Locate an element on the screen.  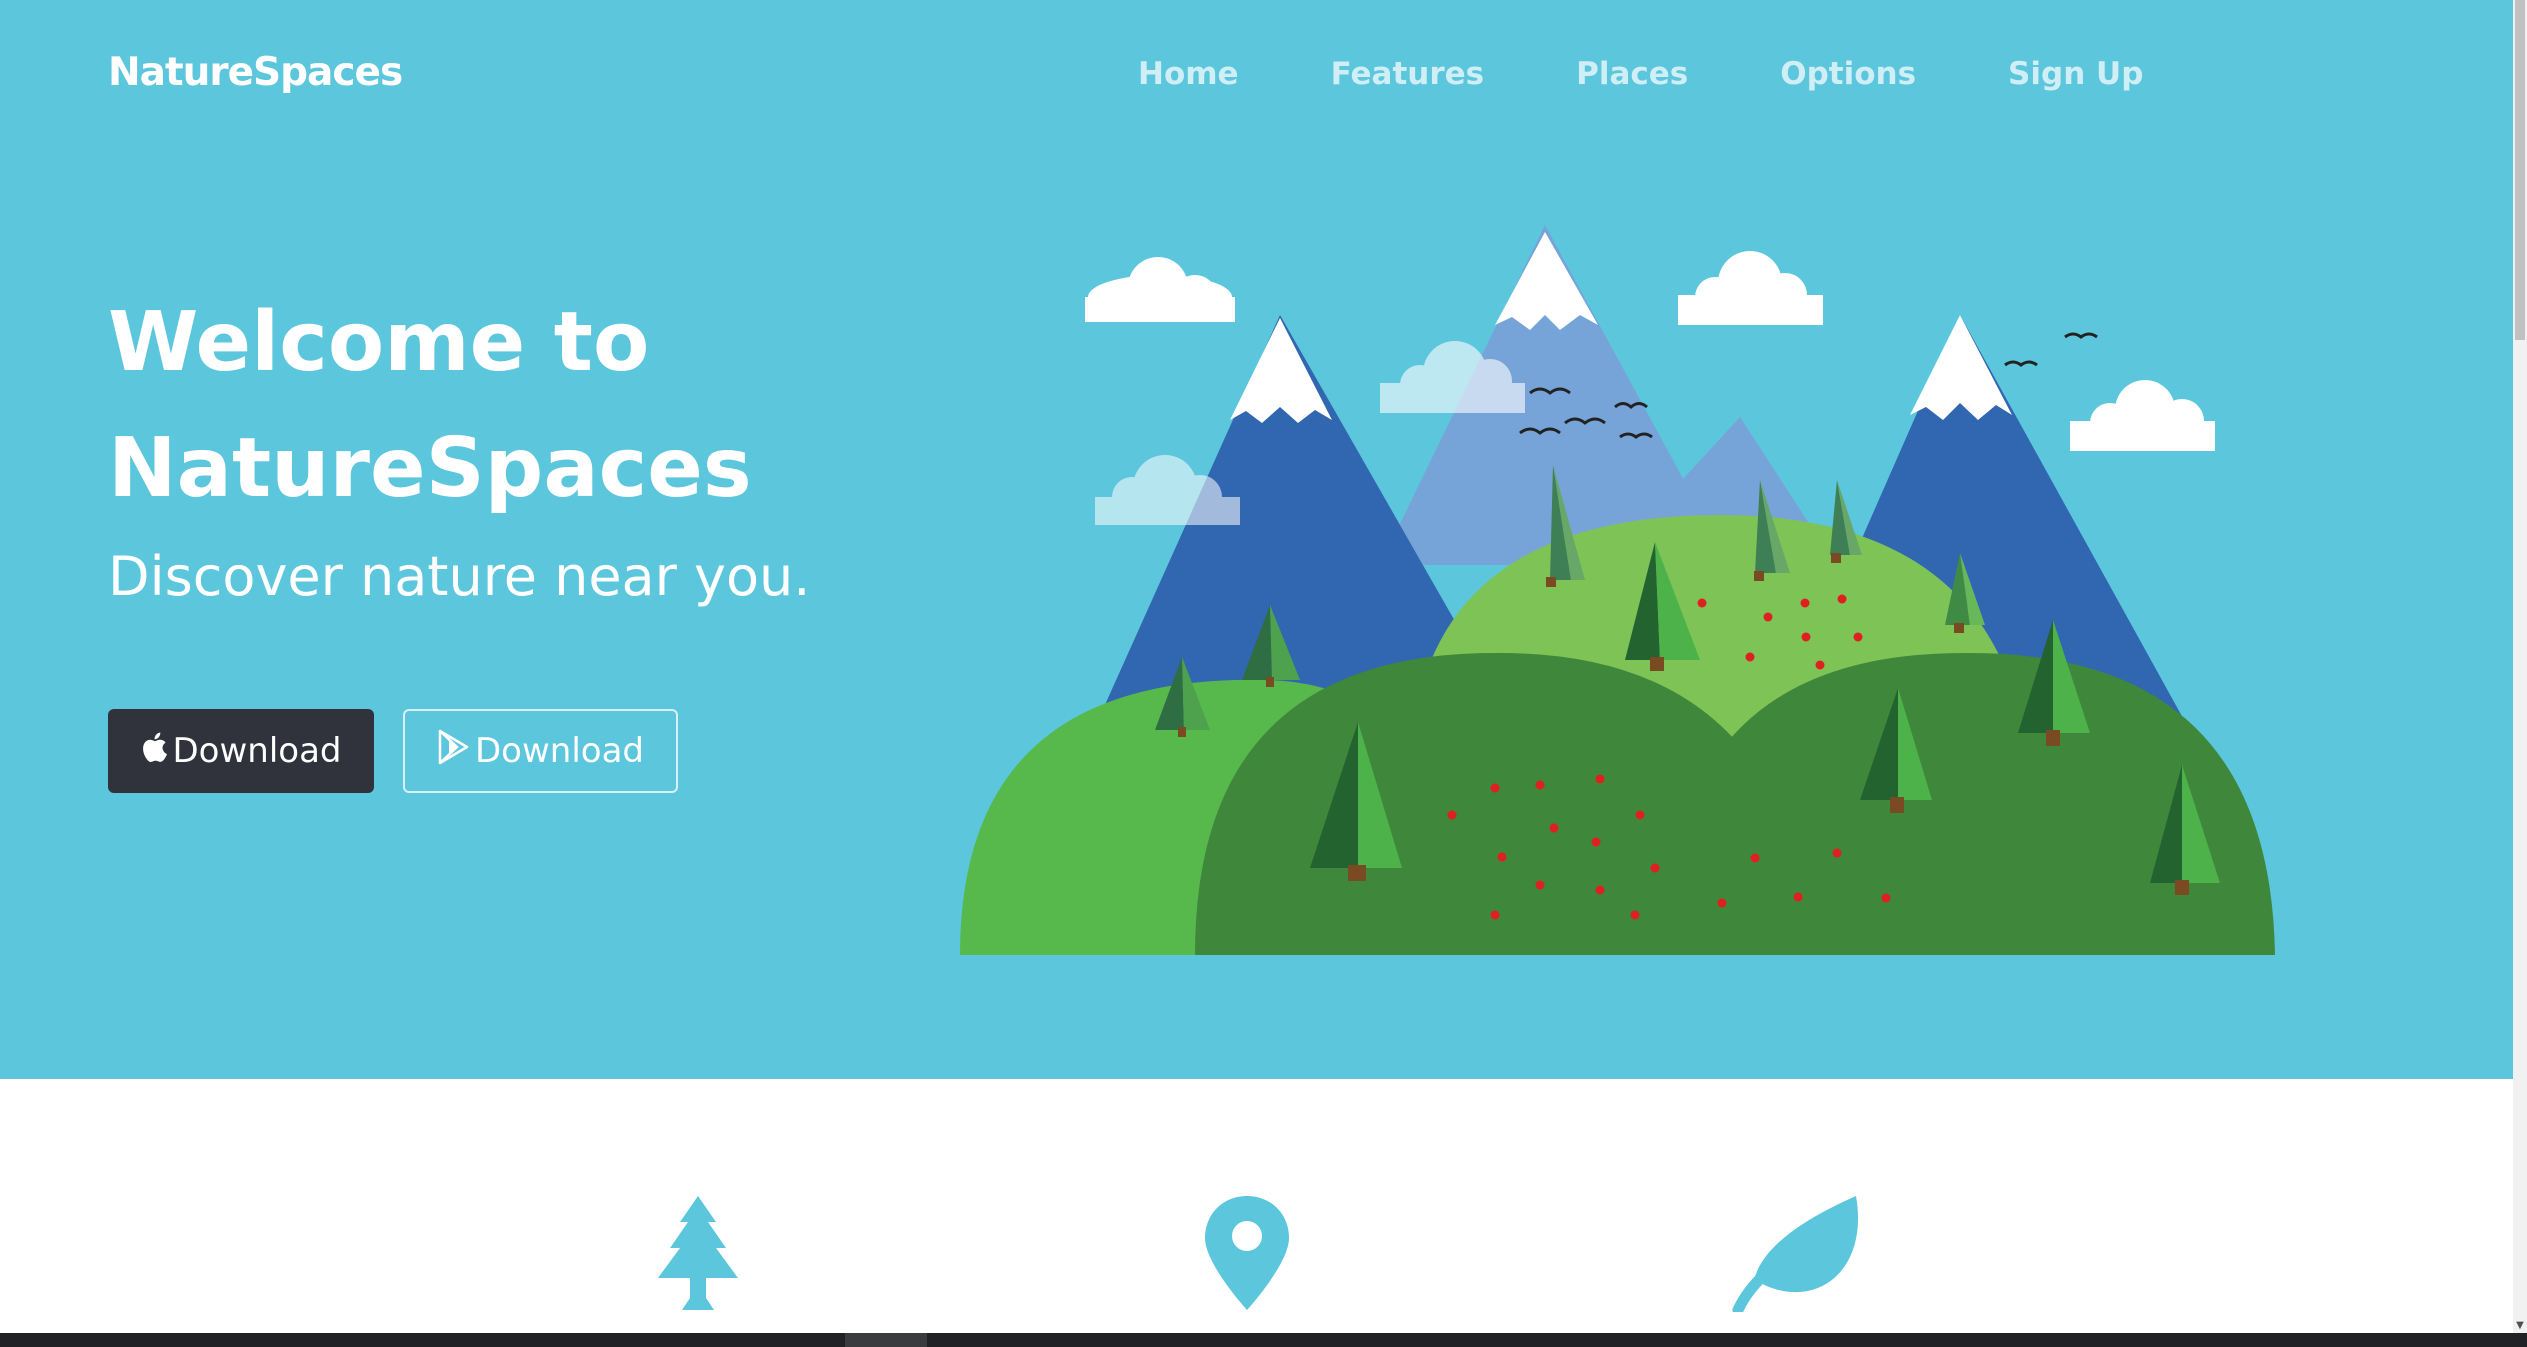
hero-subtitle: Discover nature near you. is located at coordinates (459, 576).